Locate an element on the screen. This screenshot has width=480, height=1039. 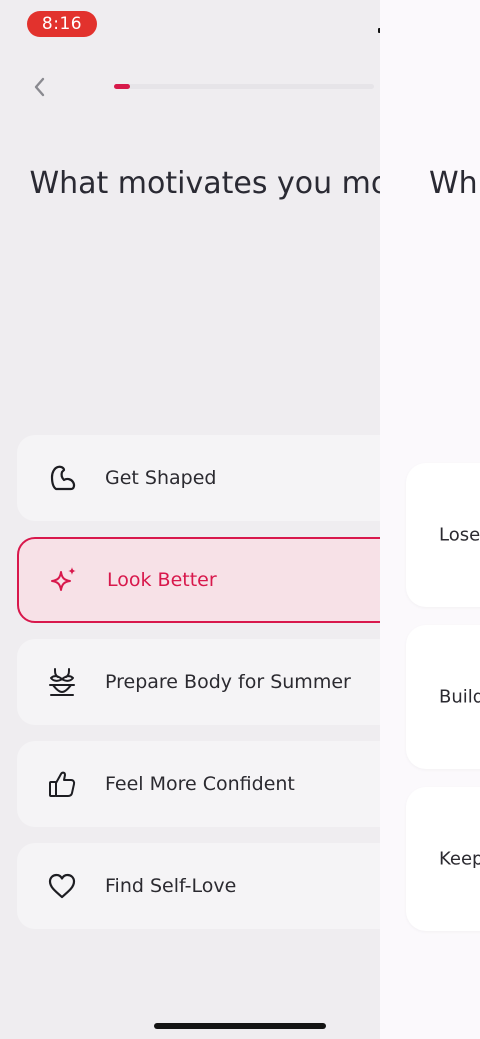
bikini-icon is located at coordinates (62, 682).